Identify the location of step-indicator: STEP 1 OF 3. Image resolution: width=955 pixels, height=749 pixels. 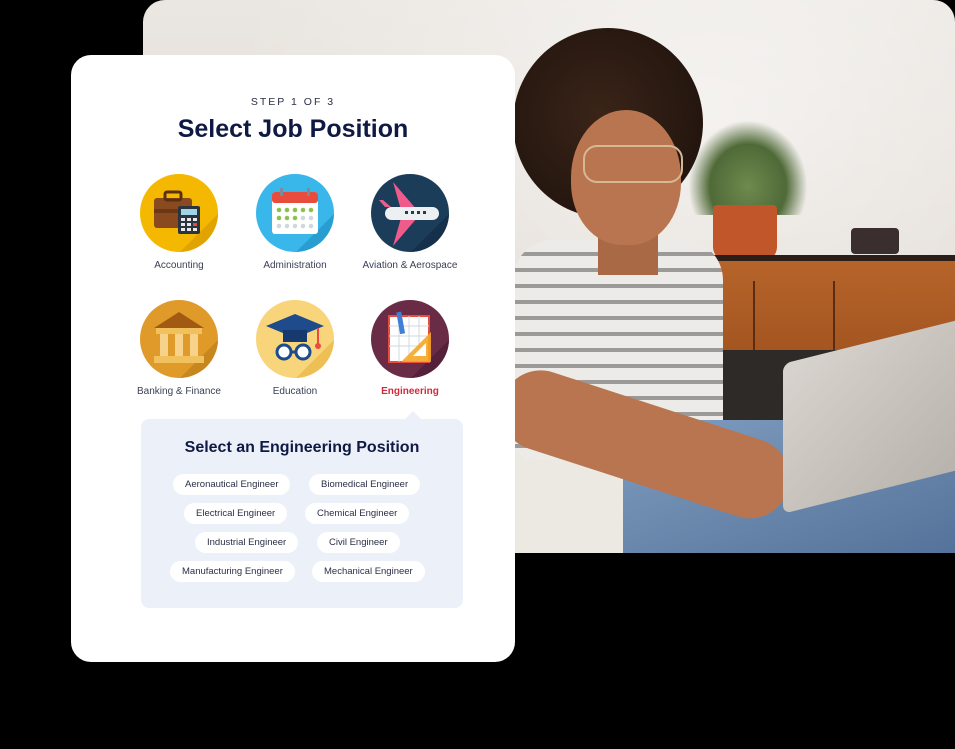
(293, 102).